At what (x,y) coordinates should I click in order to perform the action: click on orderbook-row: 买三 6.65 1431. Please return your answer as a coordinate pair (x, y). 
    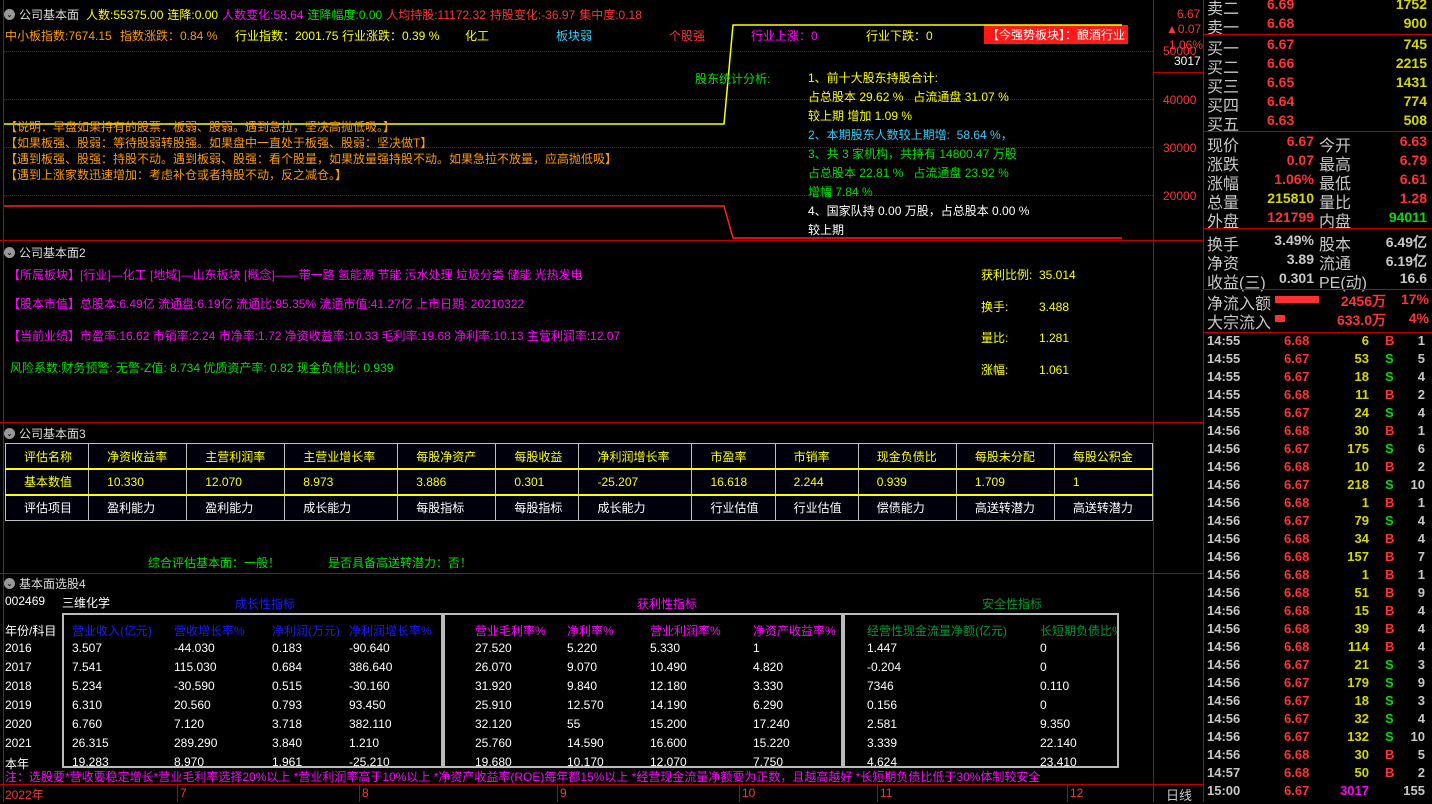
    Looking at the image, I should click on (1318, 85).